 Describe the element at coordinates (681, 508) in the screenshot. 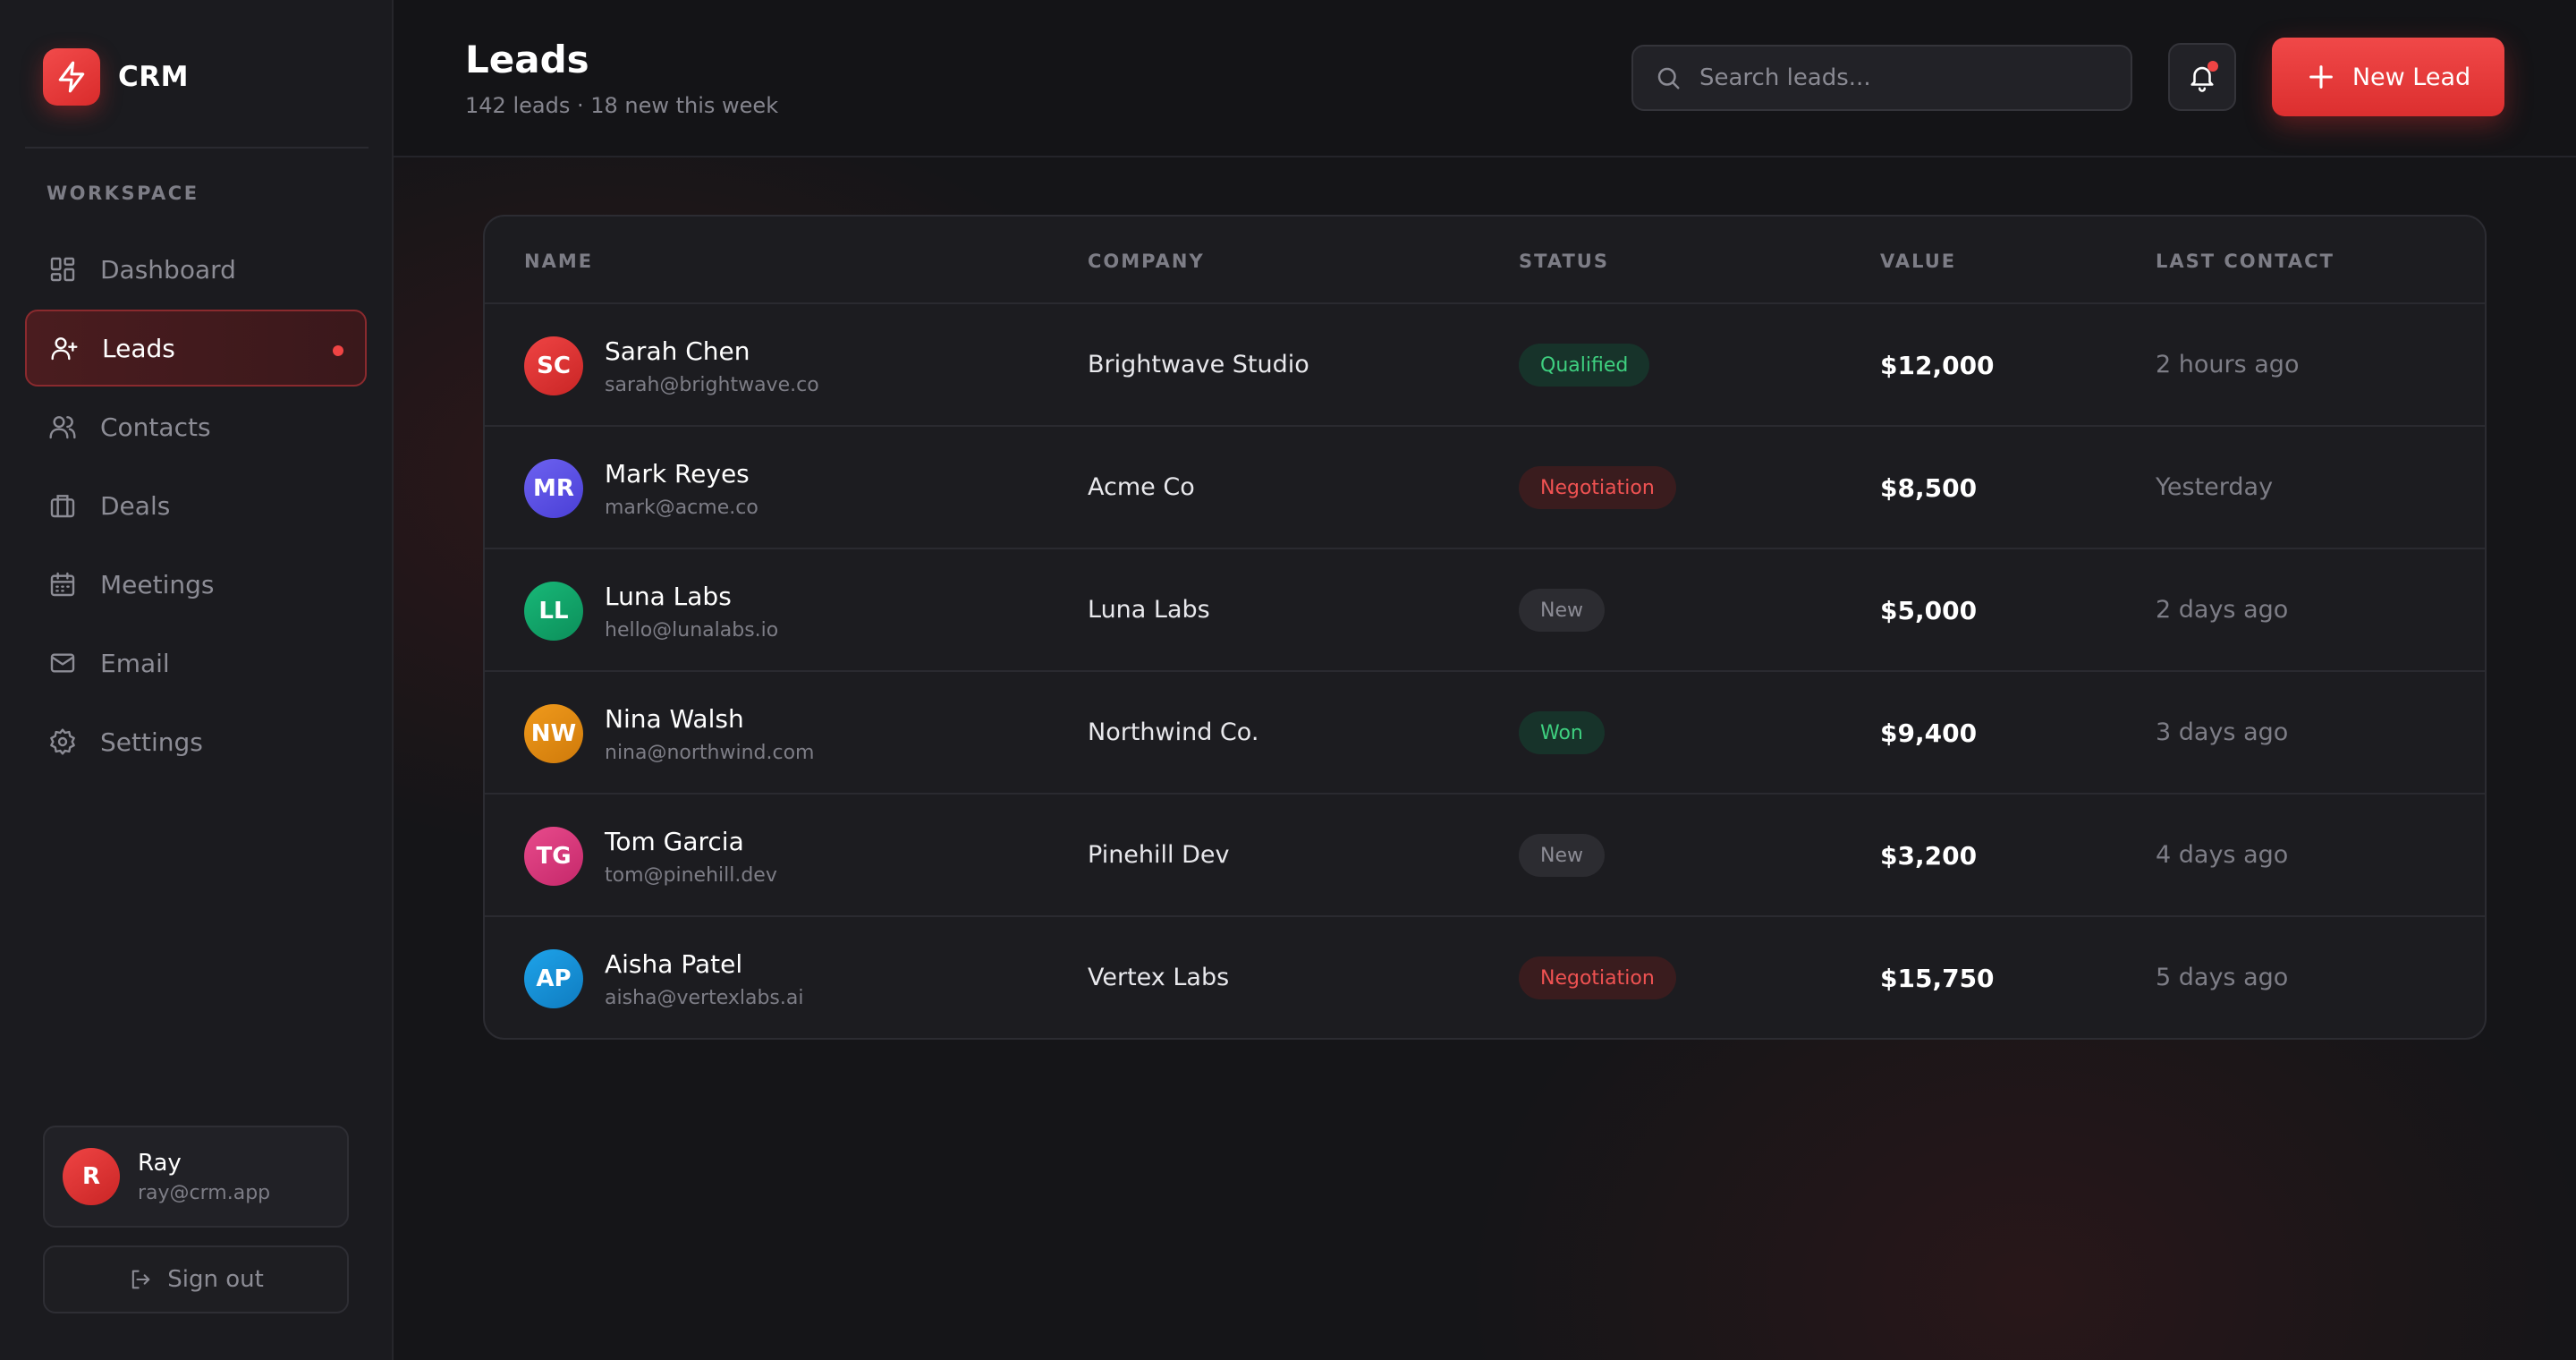

I see `lead-email: mark@acme.co` at that location.